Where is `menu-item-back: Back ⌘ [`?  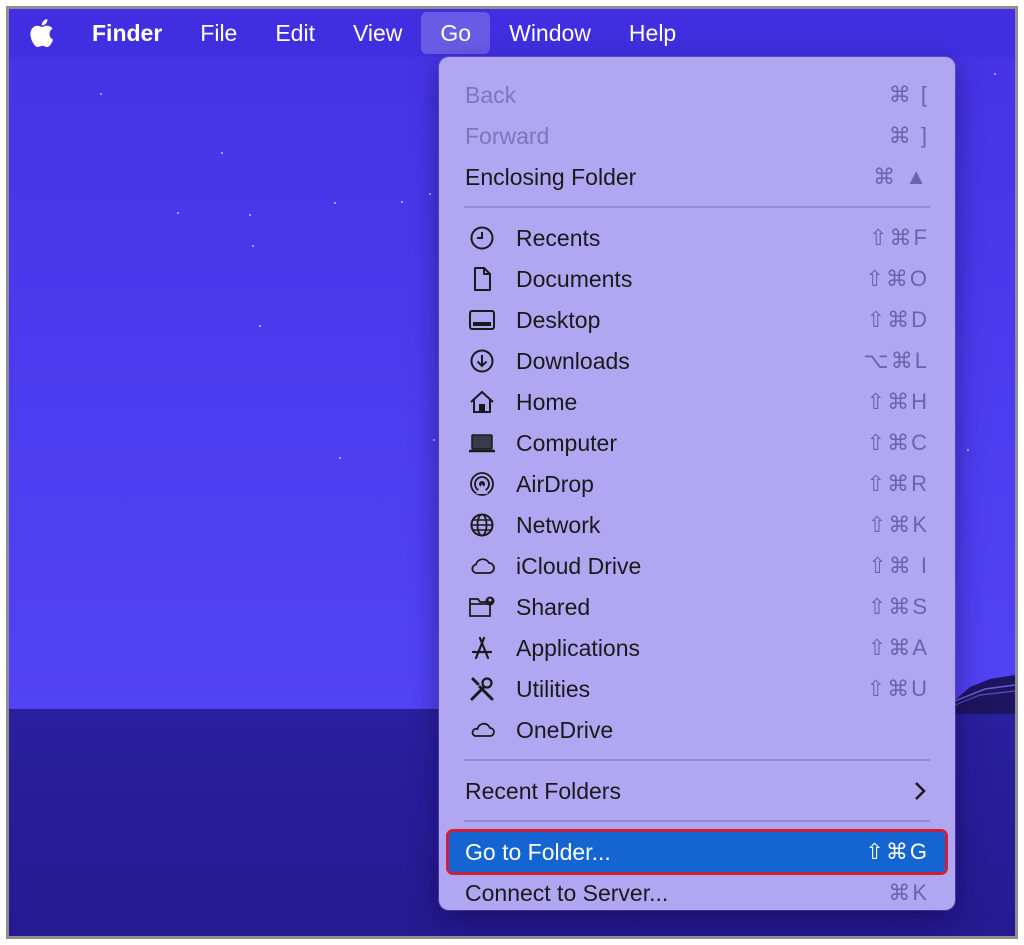 menu-item-back: Back ⌘ [ is located at coordinates (697, 95).